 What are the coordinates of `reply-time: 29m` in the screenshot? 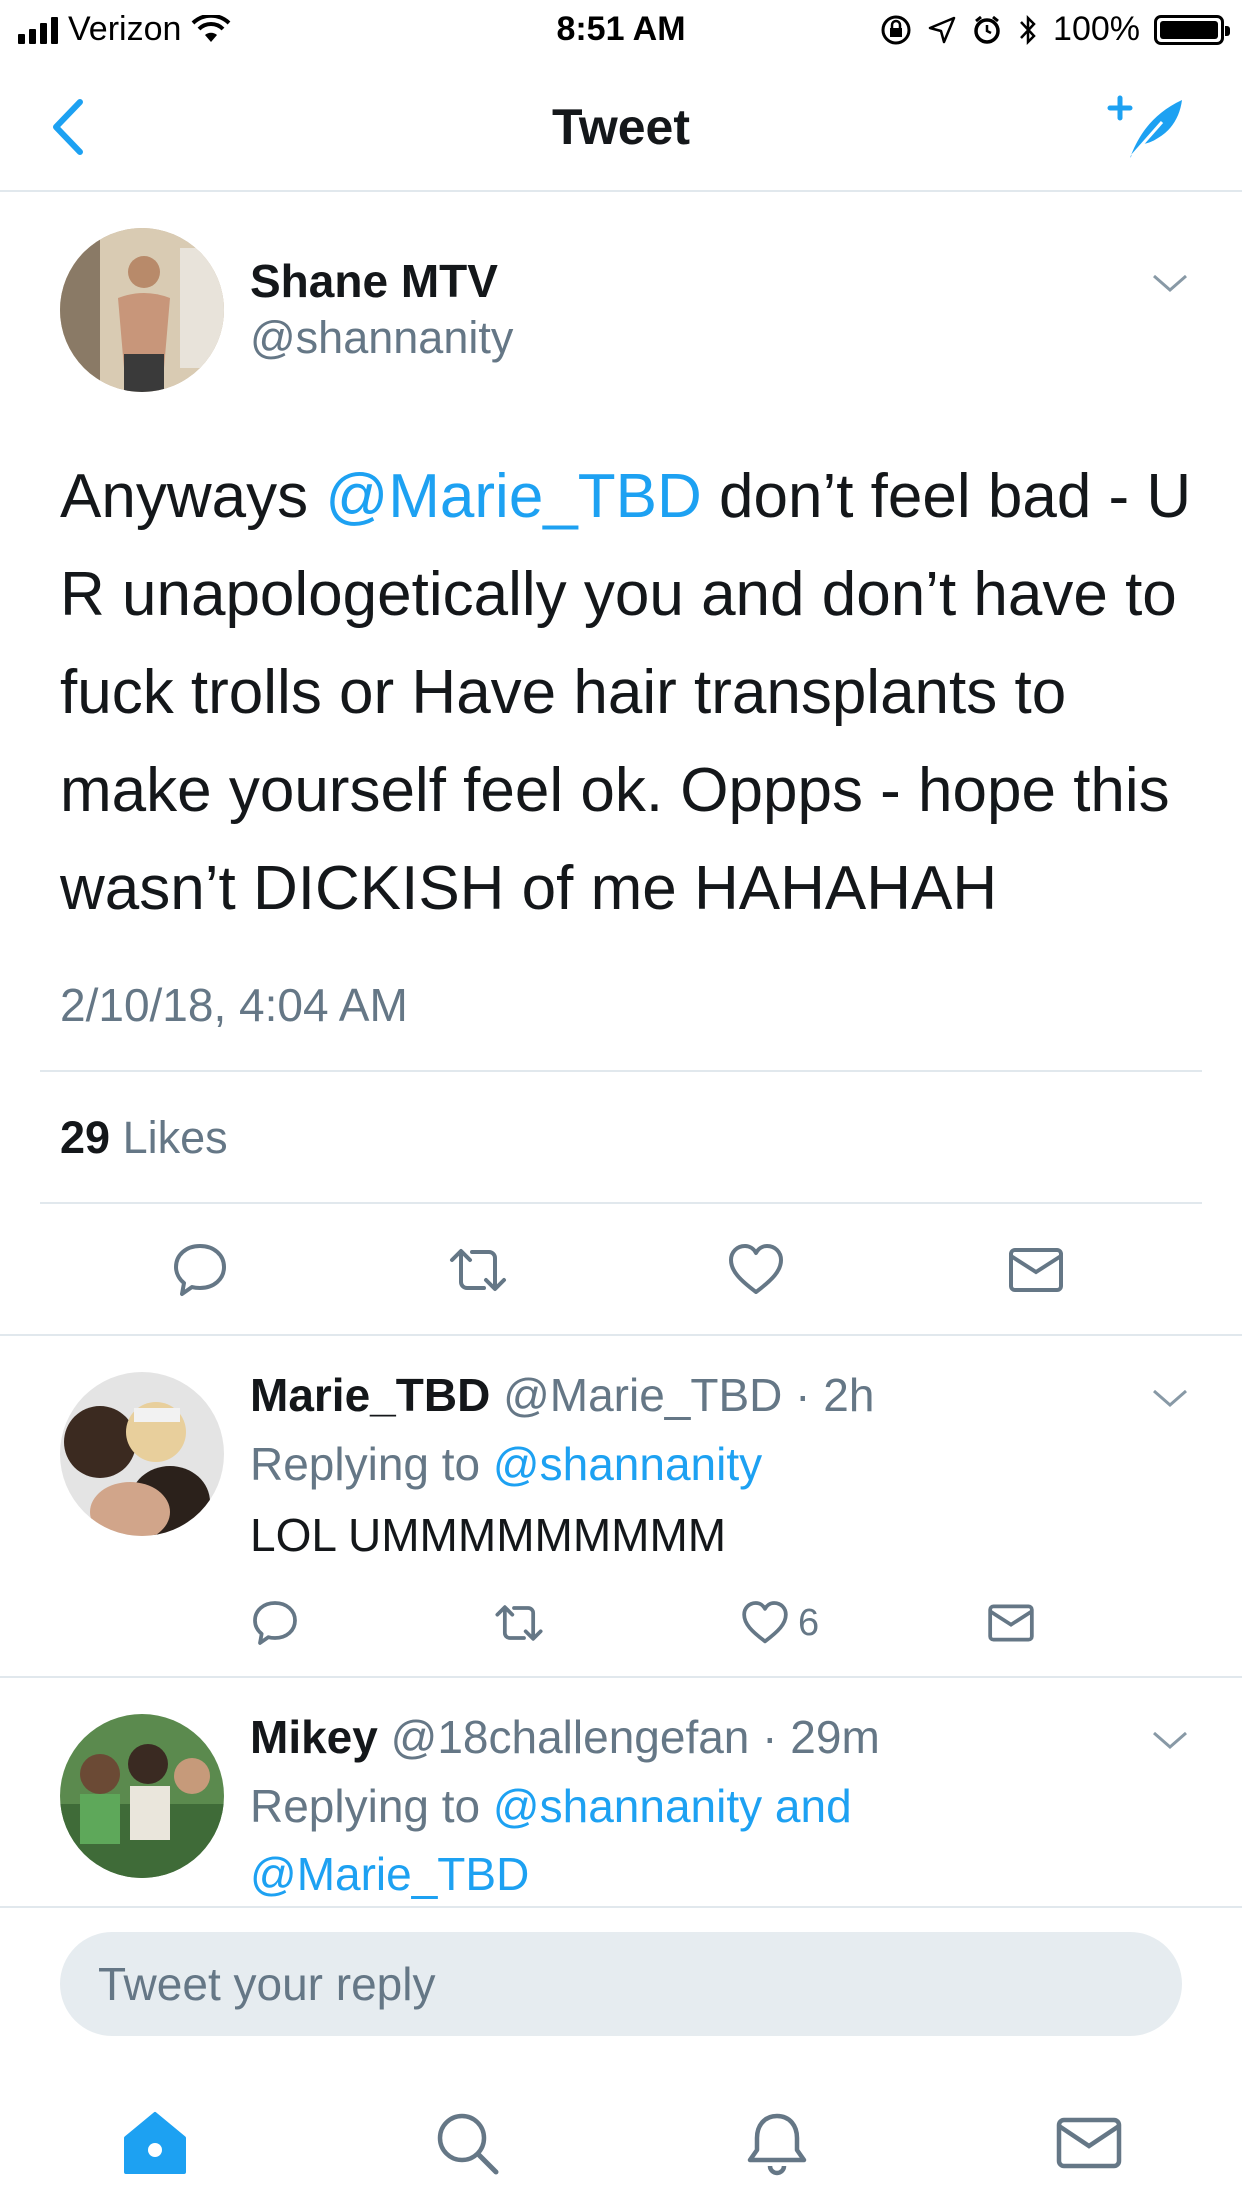 It's located at (835, 1737).